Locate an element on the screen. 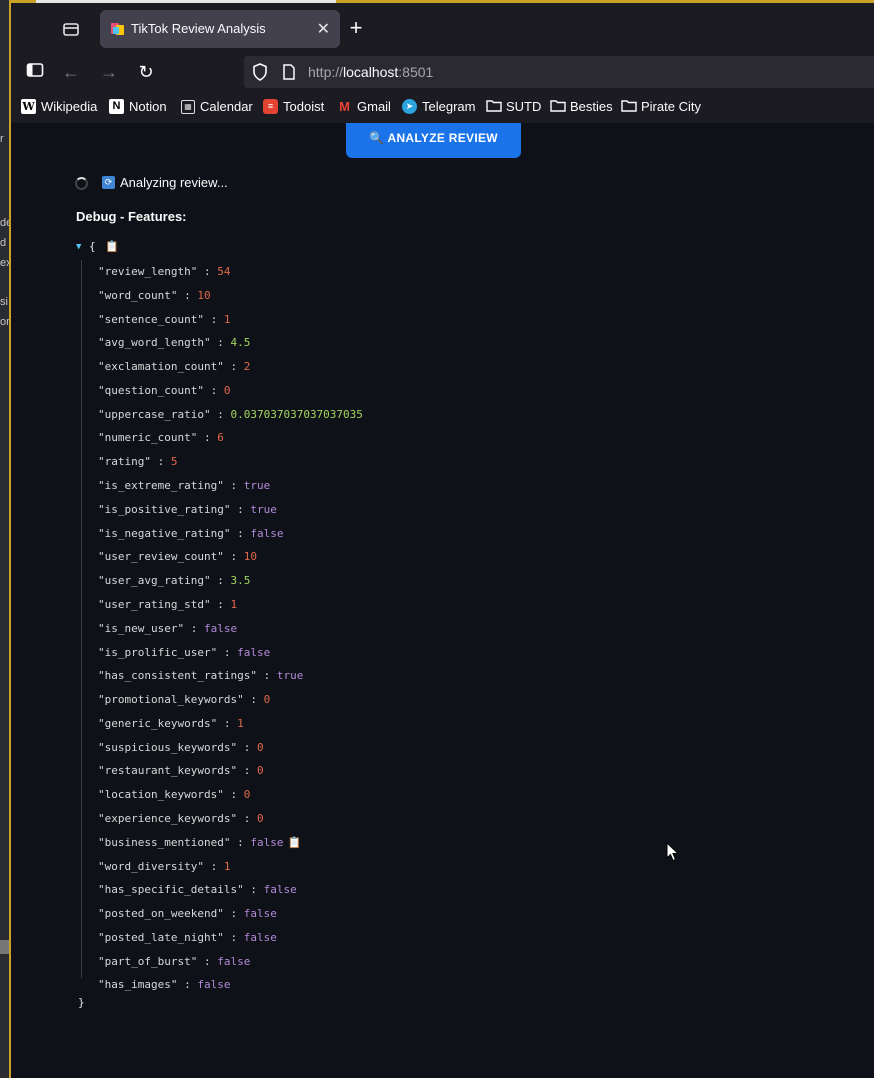 This screenshot has height=1078, width=874. sidebar-toggle-icon is located at coordinates (35, 72).